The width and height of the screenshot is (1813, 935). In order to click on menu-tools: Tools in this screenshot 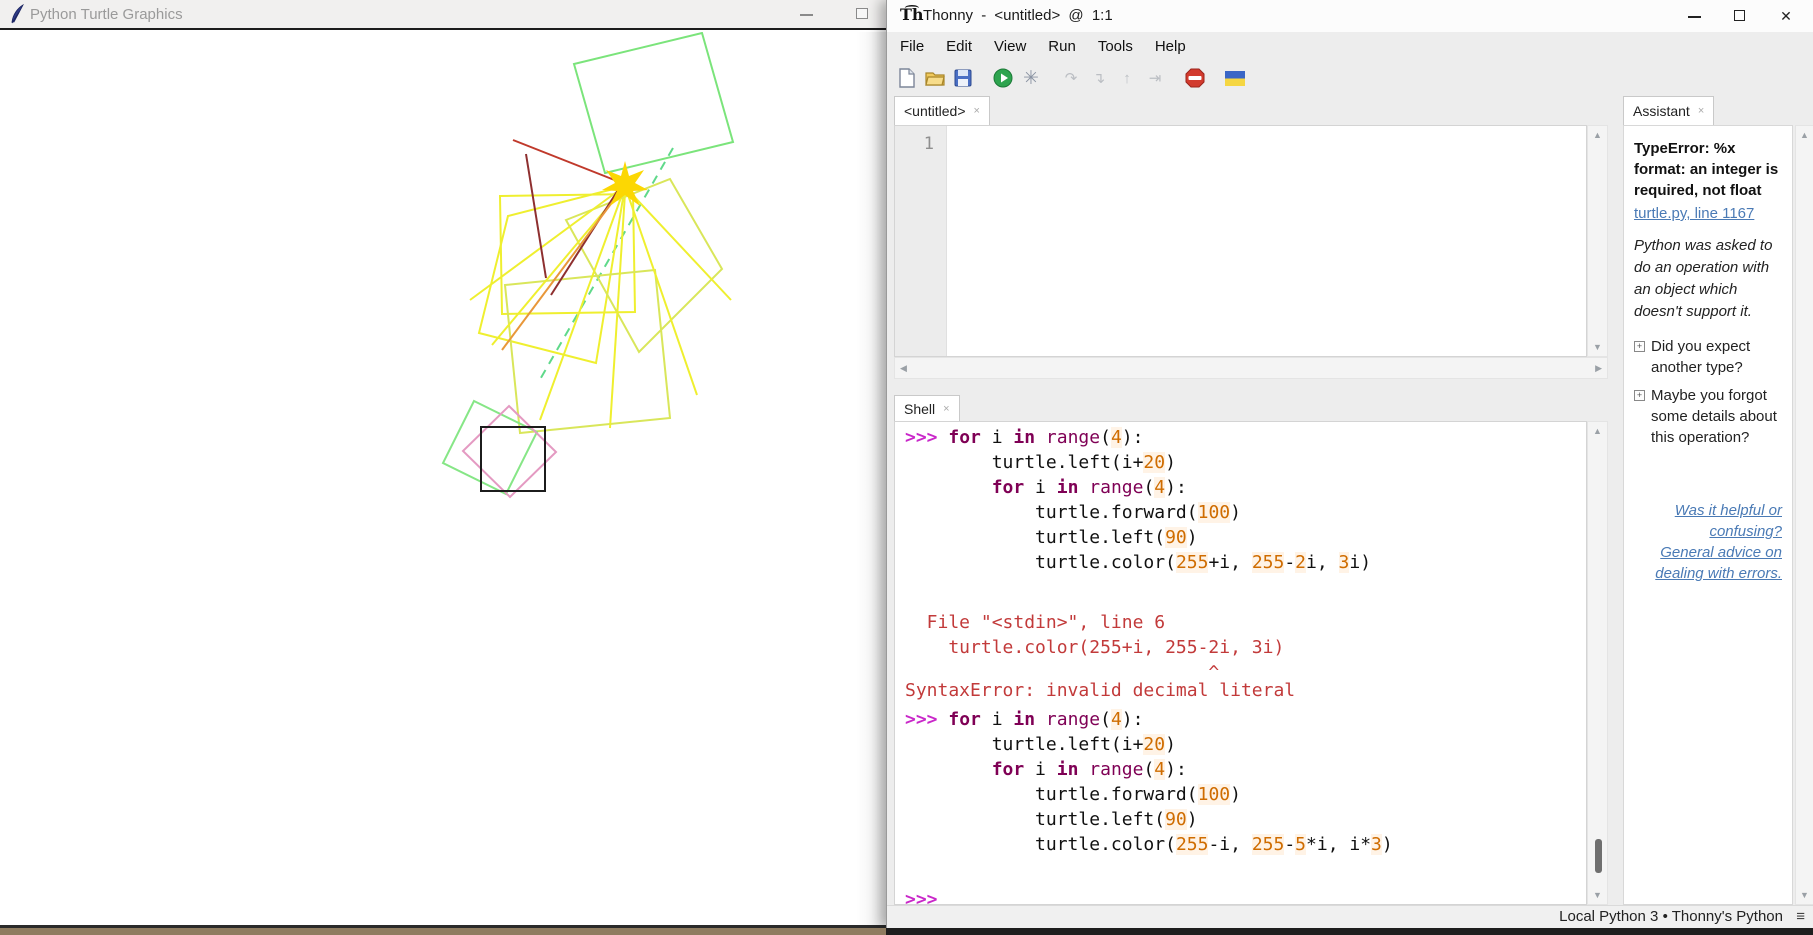, I will do `click(1115, 46)`.